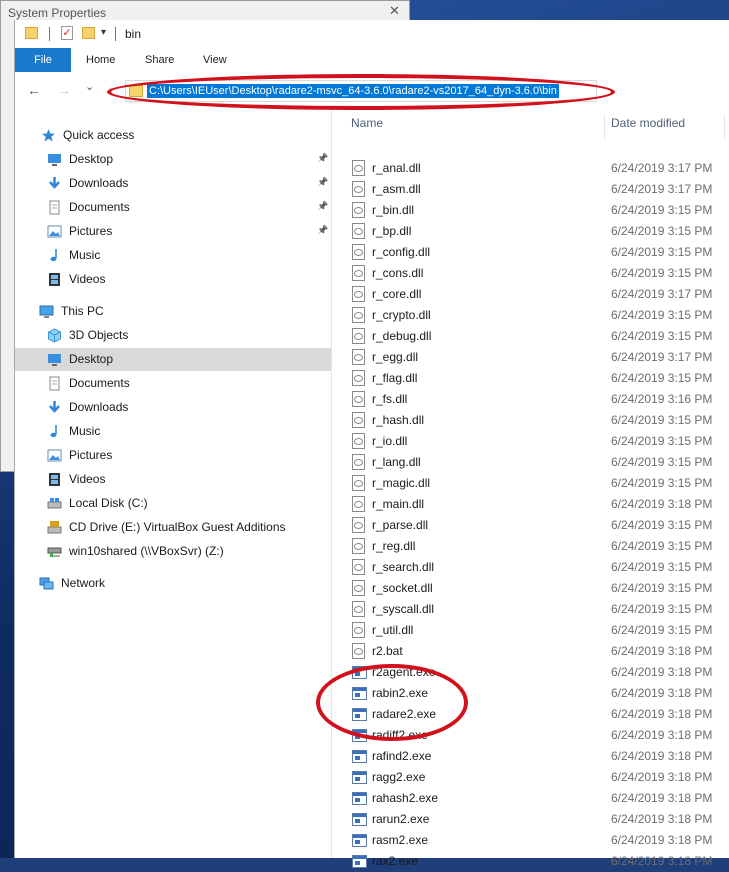 This screenshot has width=729, height=872. I want to click on nav-quick-access-videos: Videos, so click(189, 279).